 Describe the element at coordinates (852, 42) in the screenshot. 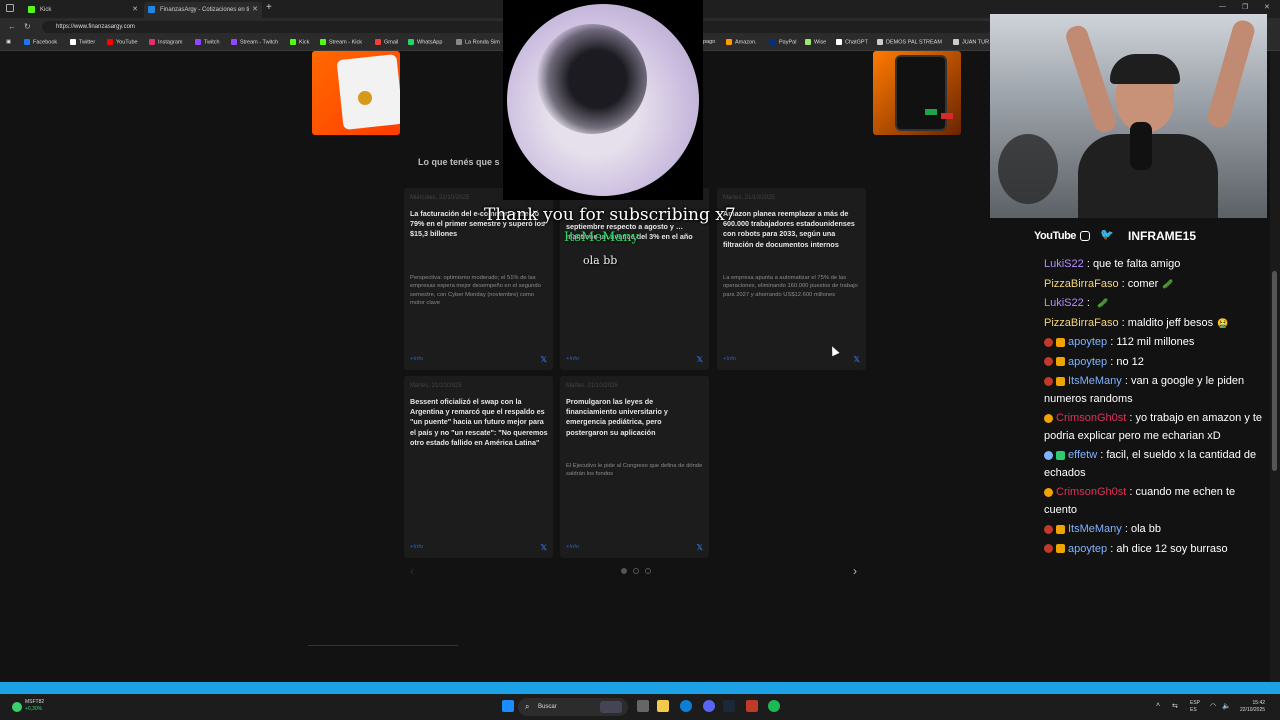

I see `bookmark-chatgpt: ChatGPT` at that location.